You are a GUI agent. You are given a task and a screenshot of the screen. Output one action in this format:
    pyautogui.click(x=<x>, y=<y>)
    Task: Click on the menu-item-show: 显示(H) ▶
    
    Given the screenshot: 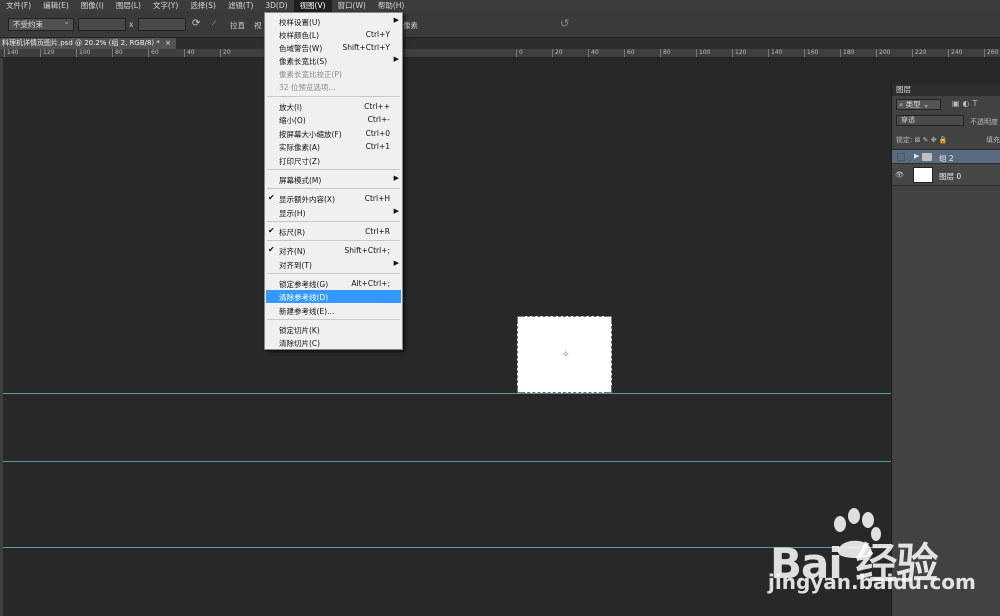 What is the action you would take?
    pyautogui.click(x=333, y=212)
    